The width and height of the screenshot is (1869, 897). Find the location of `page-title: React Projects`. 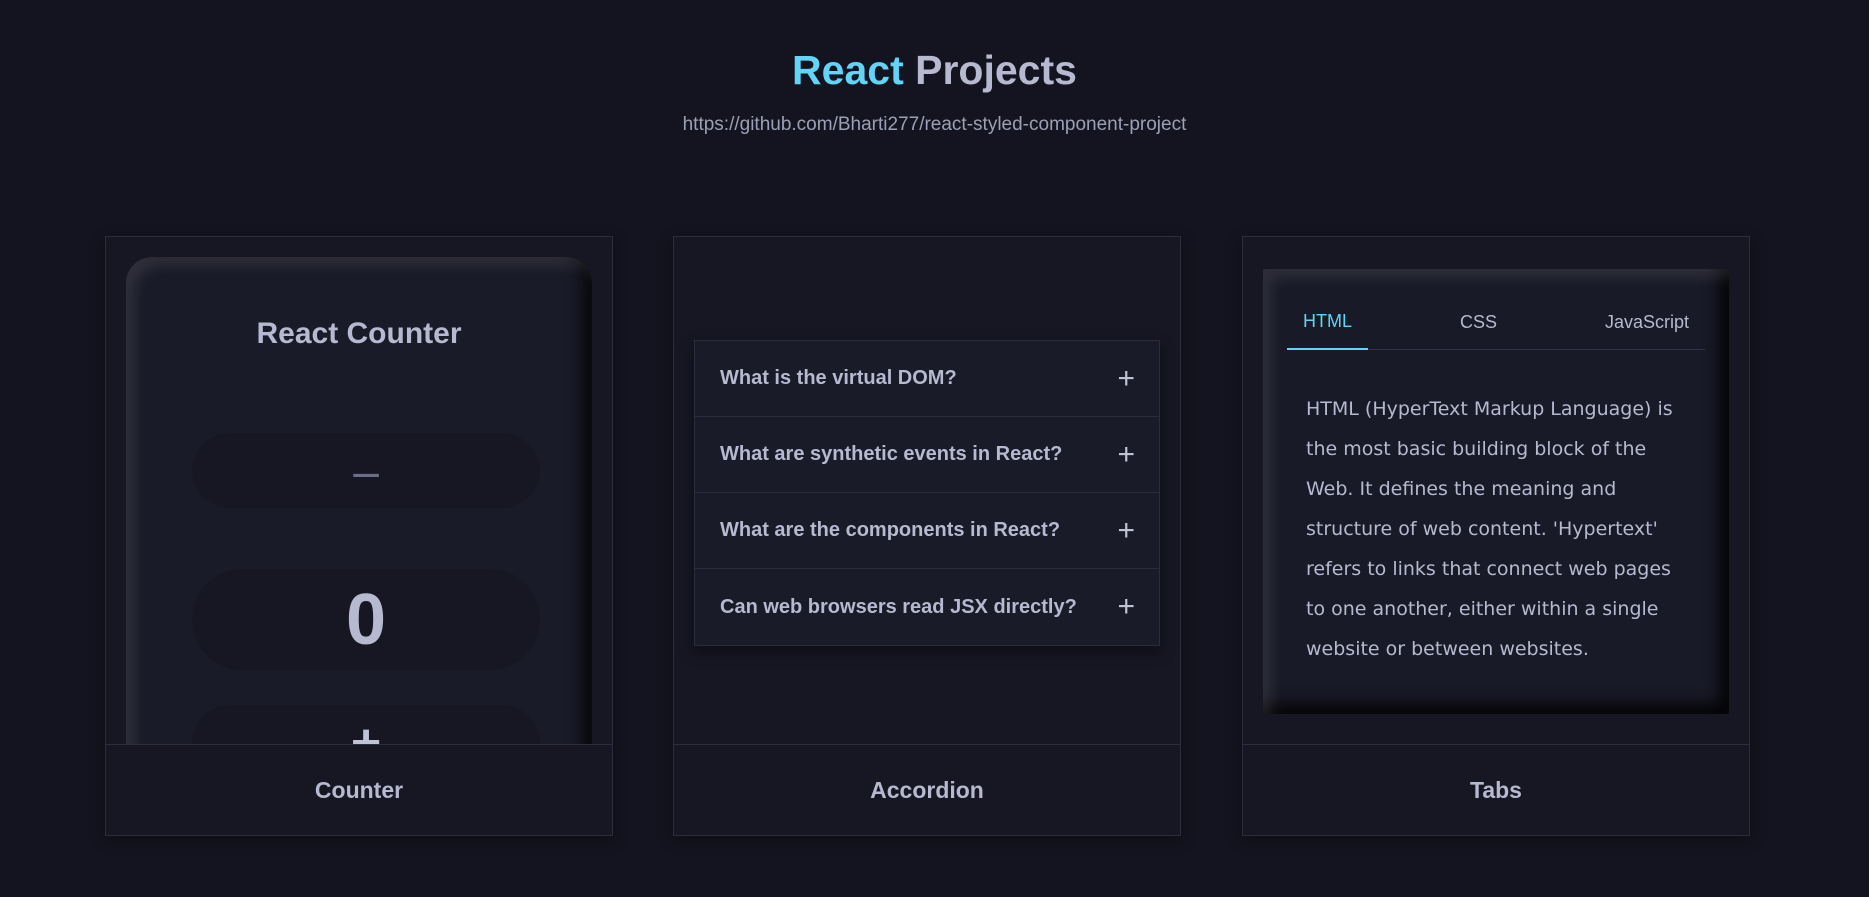

page-title: React Projects is located at coordinates (934, 70).